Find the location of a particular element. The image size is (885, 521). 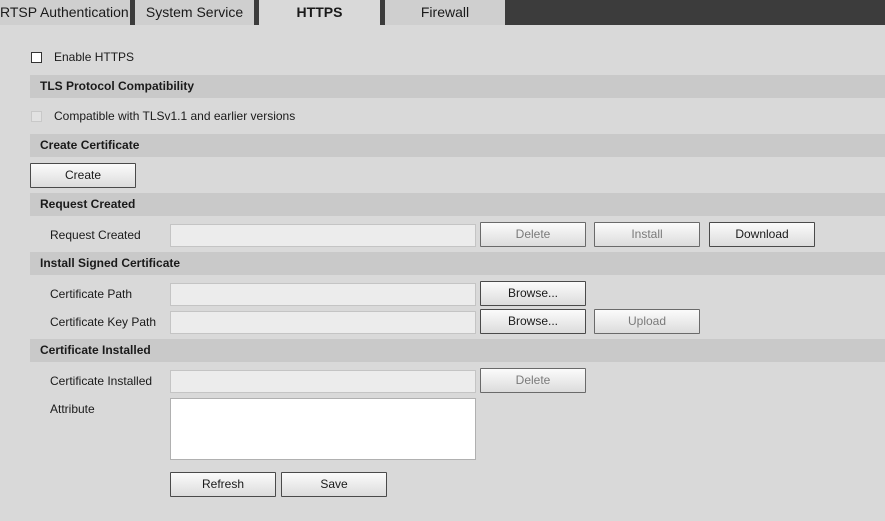

upload-button: Upload is located at coordinates (647, 321).